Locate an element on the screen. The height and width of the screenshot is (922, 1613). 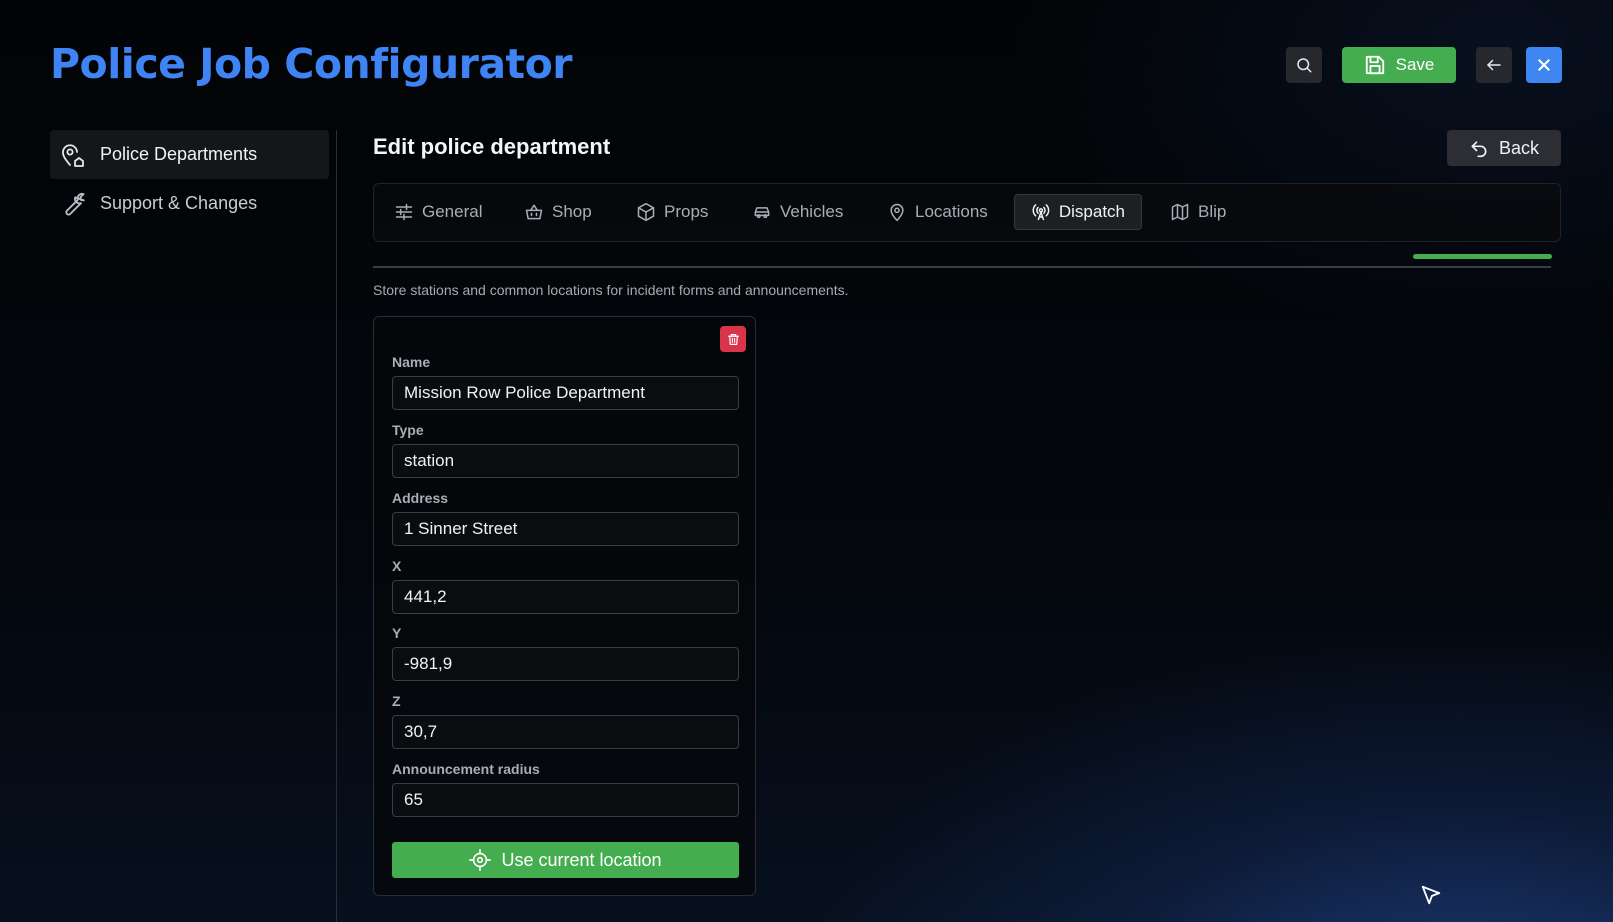
sidebar-item-police-departments: Police Departments is located at coordinates (189, 154).